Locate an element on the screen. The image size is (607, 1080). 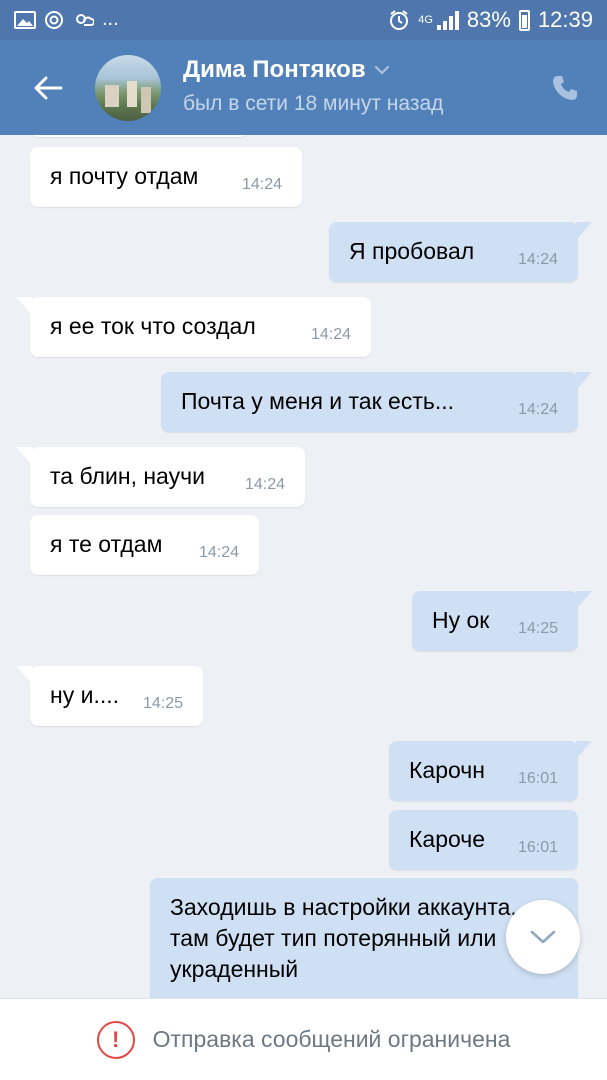
gallery-icon is located at coordinates (25, 19).